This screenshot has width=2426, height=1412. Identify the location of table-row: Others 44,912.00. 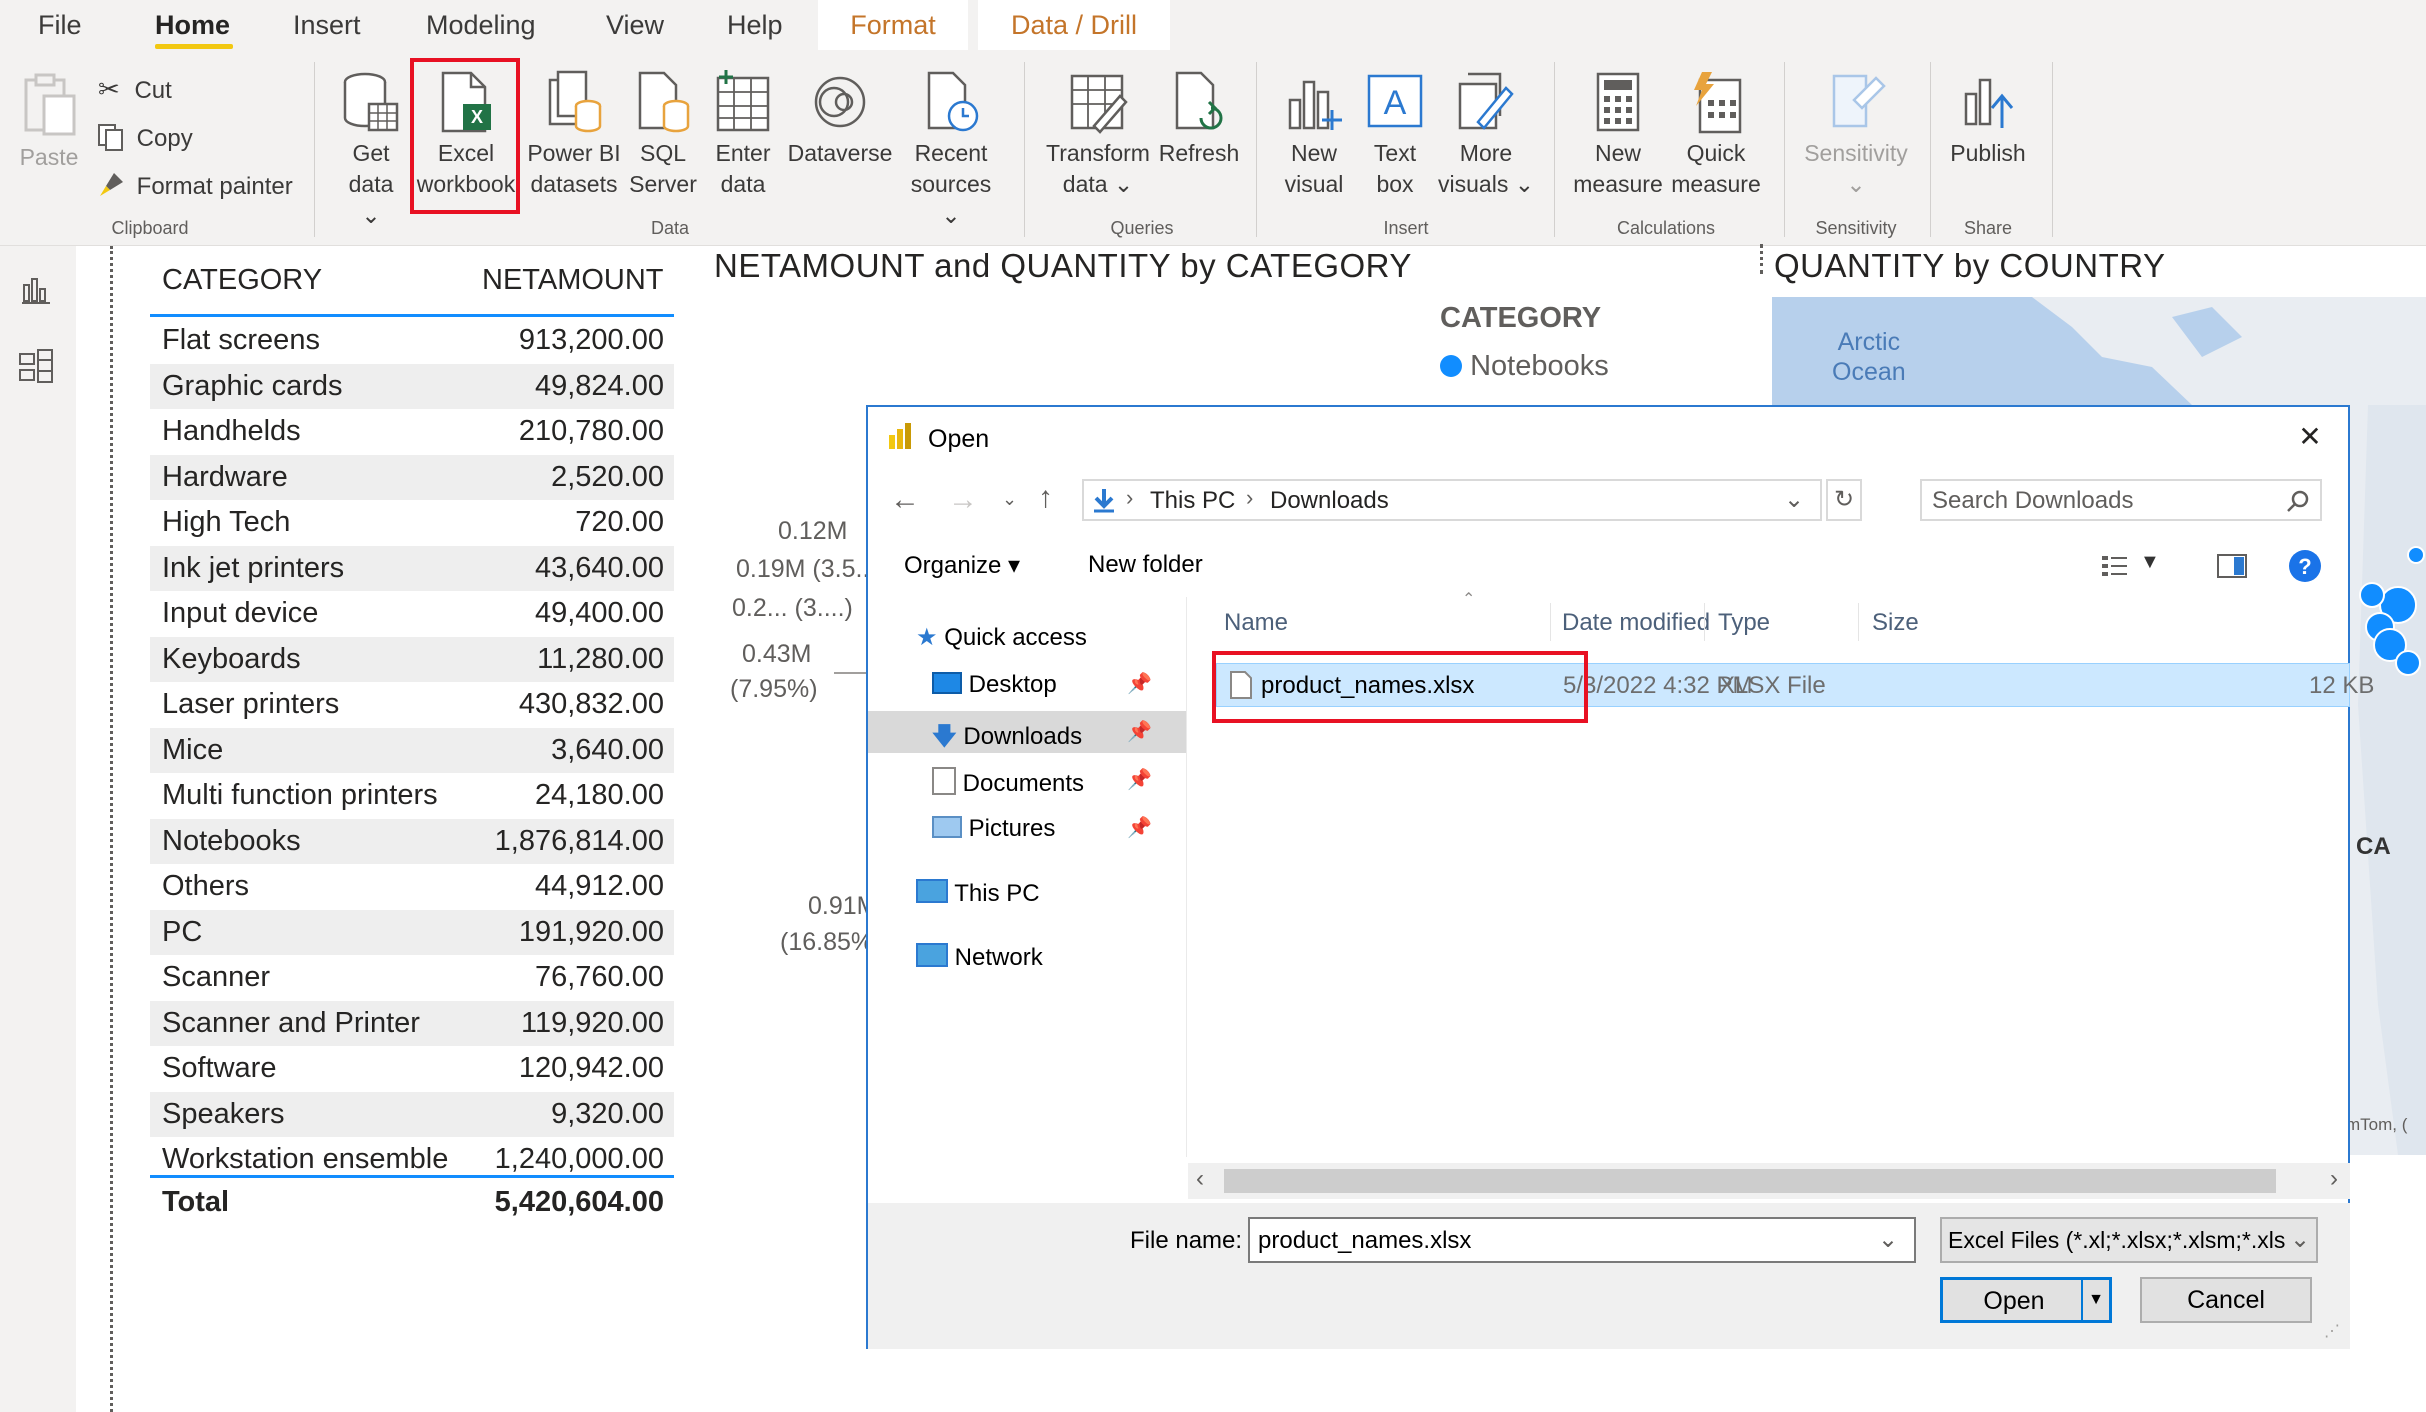
(412, 886).